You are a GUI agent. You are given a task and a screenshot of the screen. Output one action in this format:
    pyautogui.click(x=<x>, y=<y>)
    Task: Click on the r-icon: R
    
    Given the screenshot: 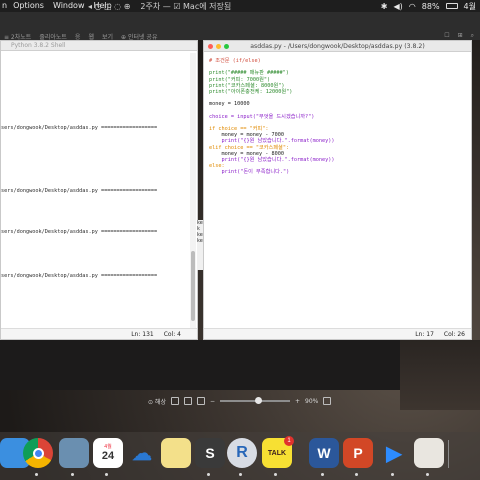 What is the action you would take?
    pyautogui.click(x=242, y=453)
    